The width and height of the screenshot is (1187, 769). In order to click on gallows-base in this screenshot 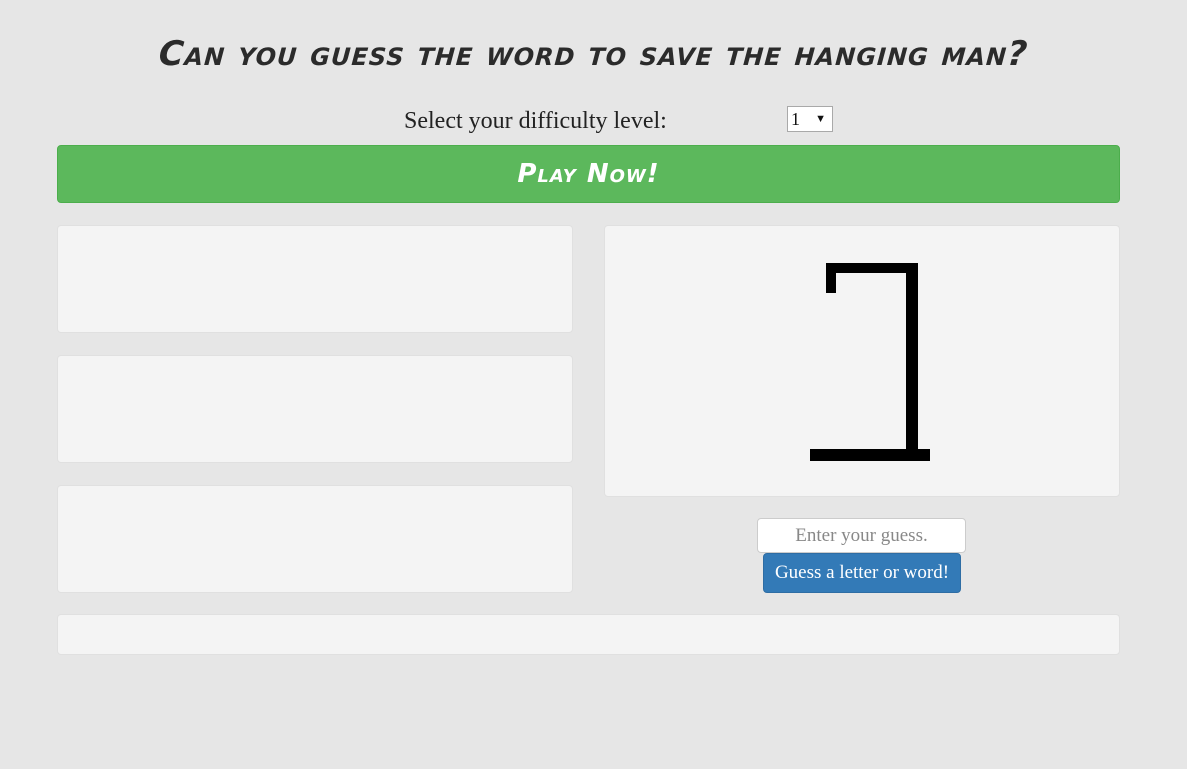, I will do `click(870, 455)`.